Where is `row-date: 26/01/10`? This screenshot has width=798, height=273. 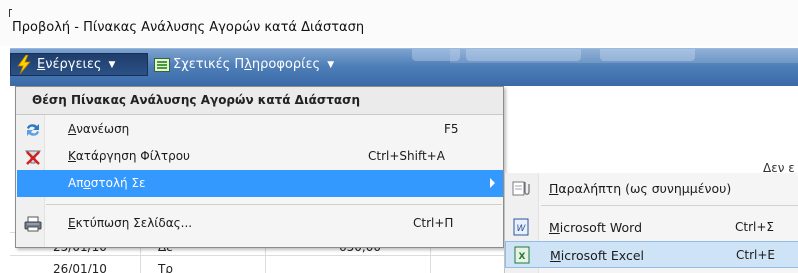
row-date: 26/01/10 is located at coordinates (80, 267).